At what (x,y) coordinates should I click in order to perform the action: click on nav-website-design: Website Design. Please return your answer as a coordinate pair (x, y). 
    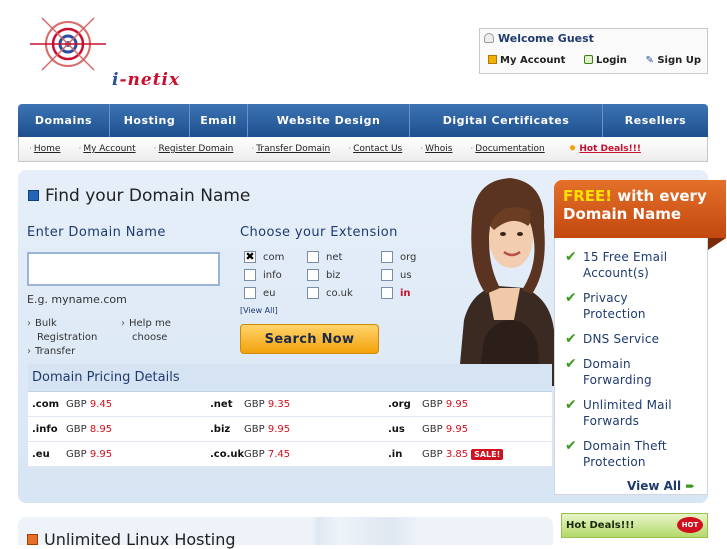
    Looking at the image, I should click on (329, 120).